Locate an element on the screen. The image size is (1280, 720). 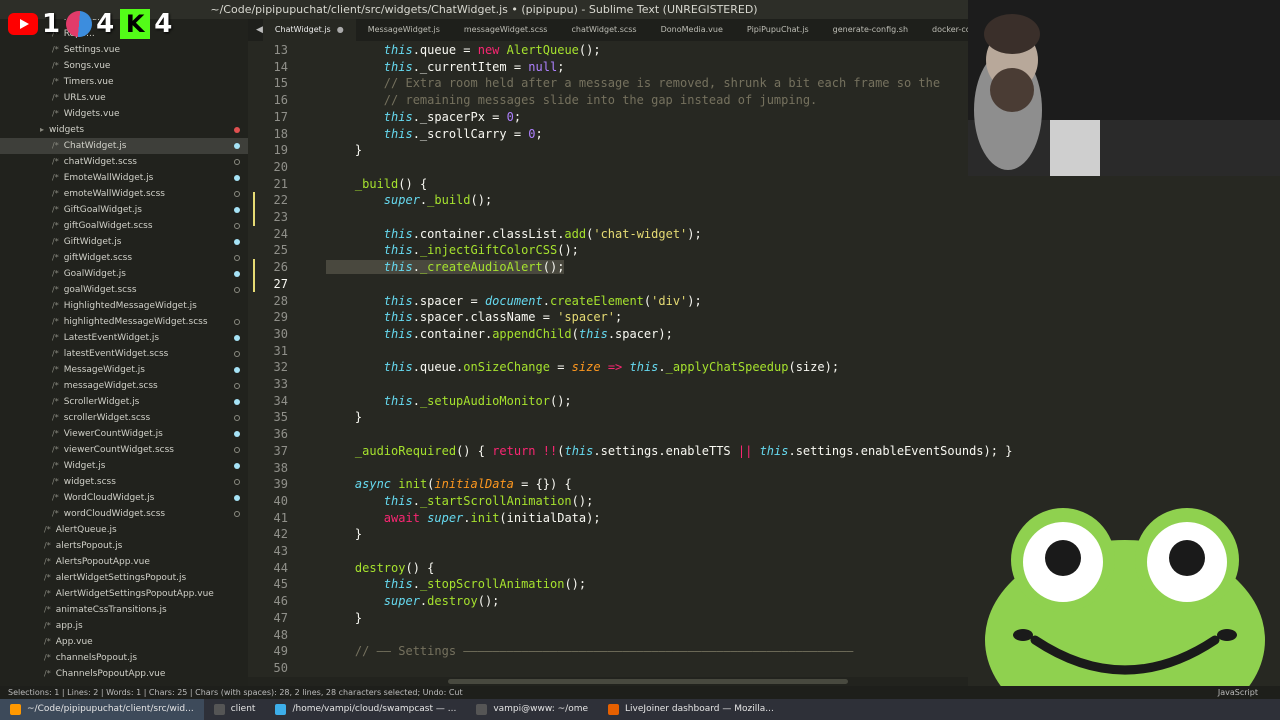
folder-icon is located at coordinates (281, 709).